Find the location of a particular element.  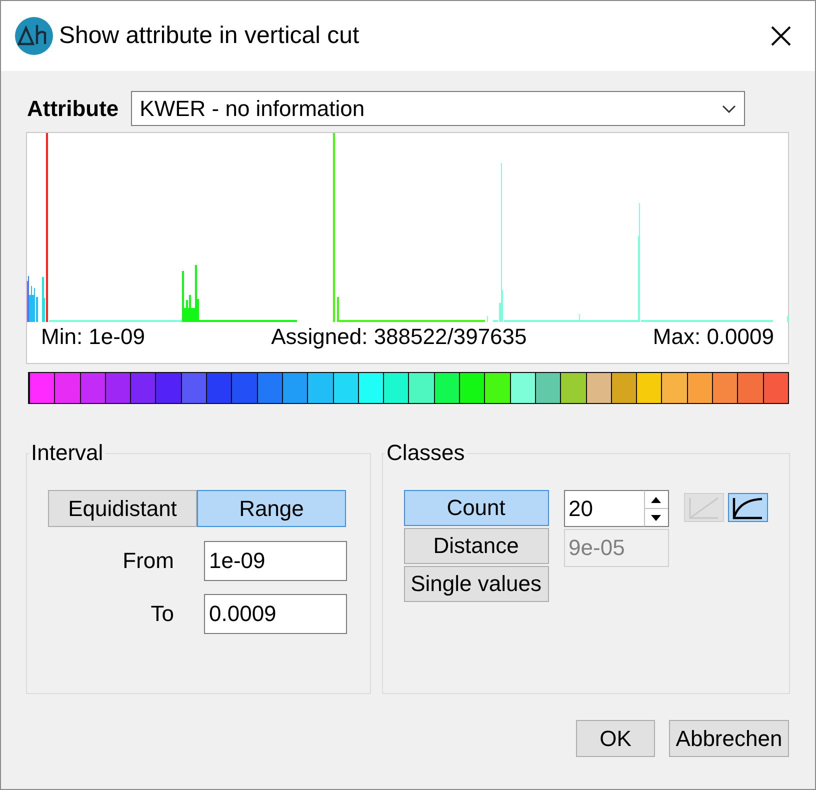

min-label: Min: 1e-09 is located at coordinates (93, 337).